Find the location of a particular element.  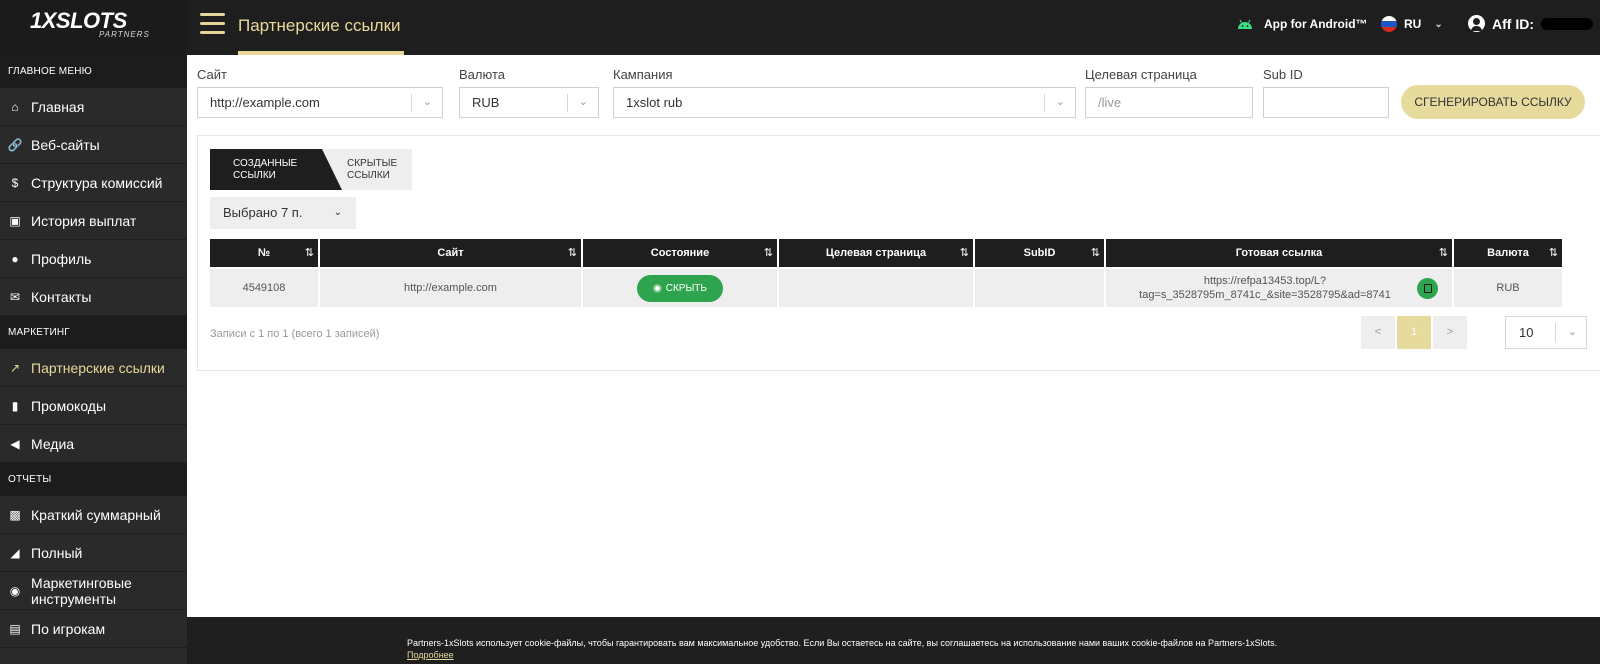

tab-created-links: СОЗДАННЫЕ ССЫЛКИ is located at coordinates (276, 169).